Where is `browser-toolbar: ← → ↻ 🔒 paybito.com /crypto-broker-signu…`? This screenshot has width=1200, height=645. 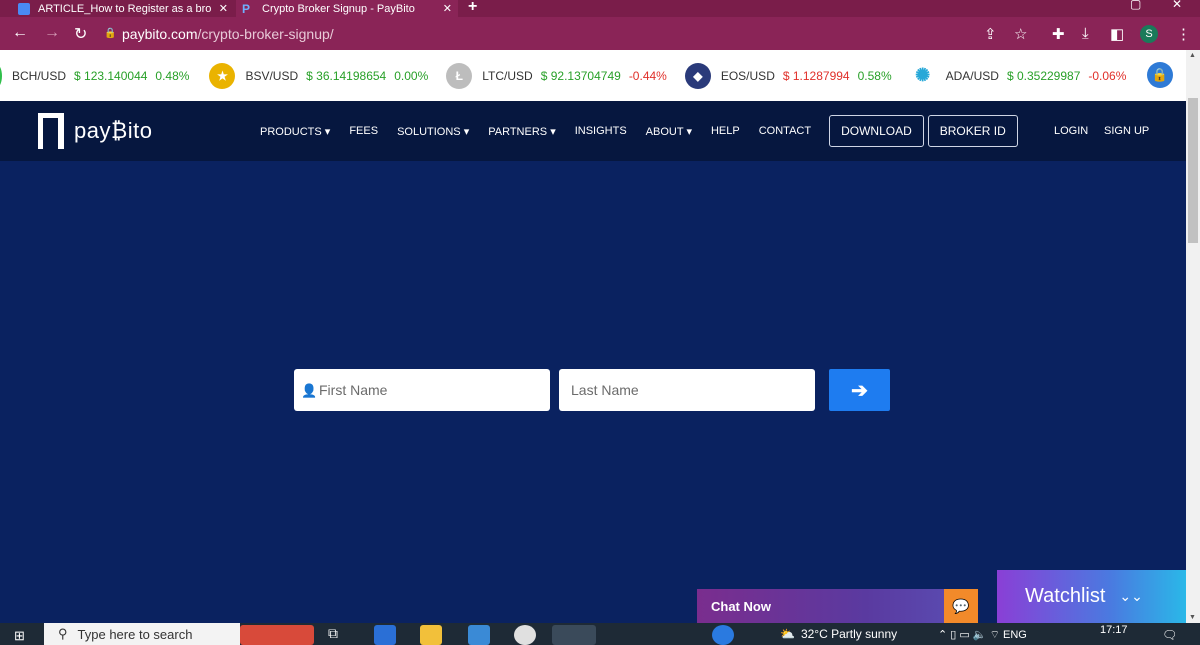
browser-toolbar: ← → ↻ 🔒 paybito.com /crypto-broker-signu… is located at coordinates (600, 33).